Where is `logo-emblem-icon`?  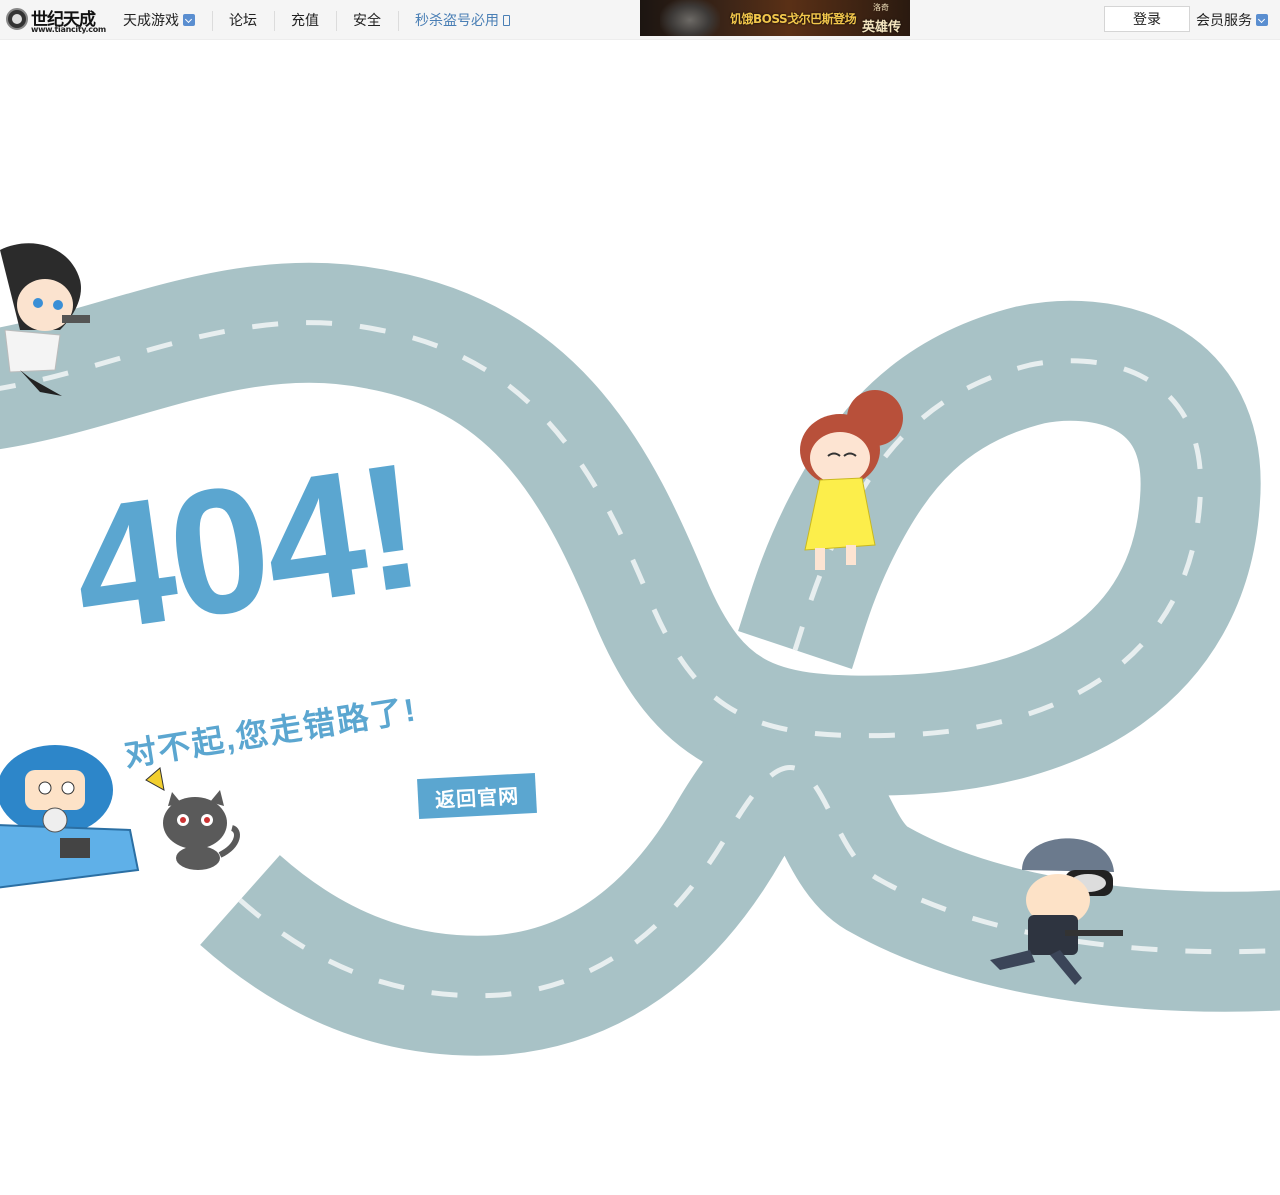
logo-emblem-icon is located at coordinates (17, 19).